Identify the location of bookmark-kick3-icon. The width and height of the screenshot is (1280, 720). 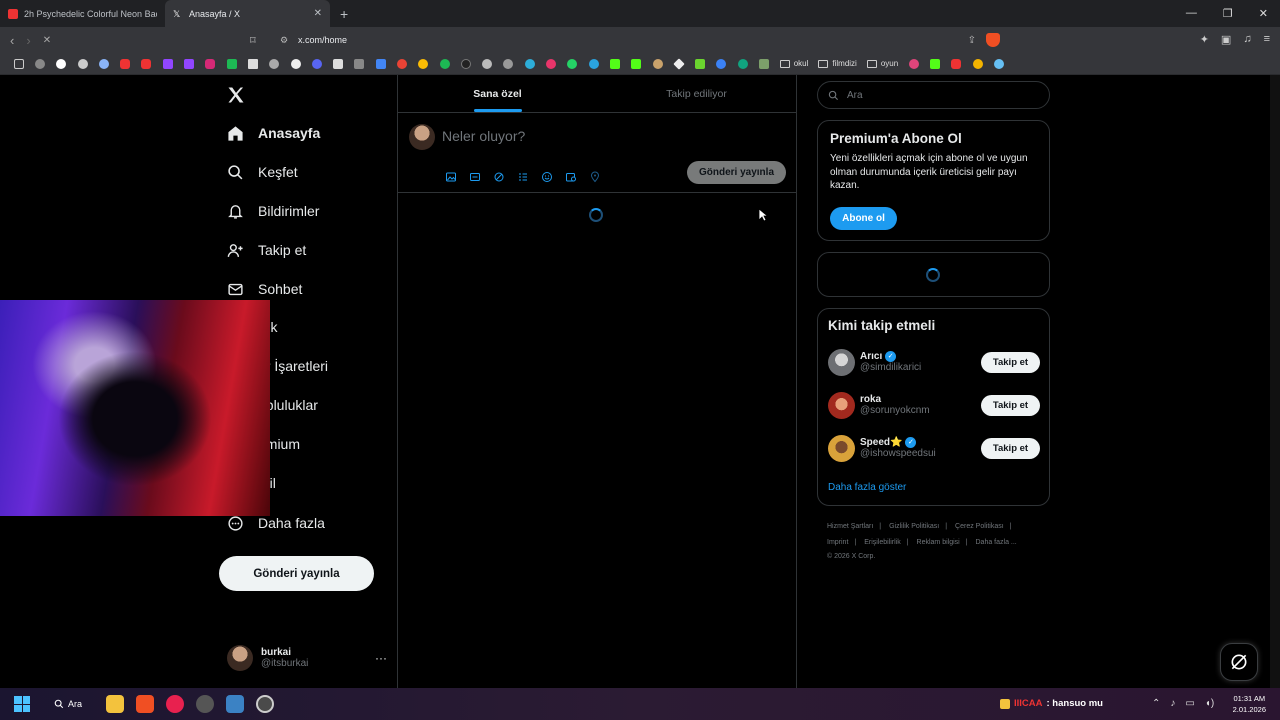
(636, 64).